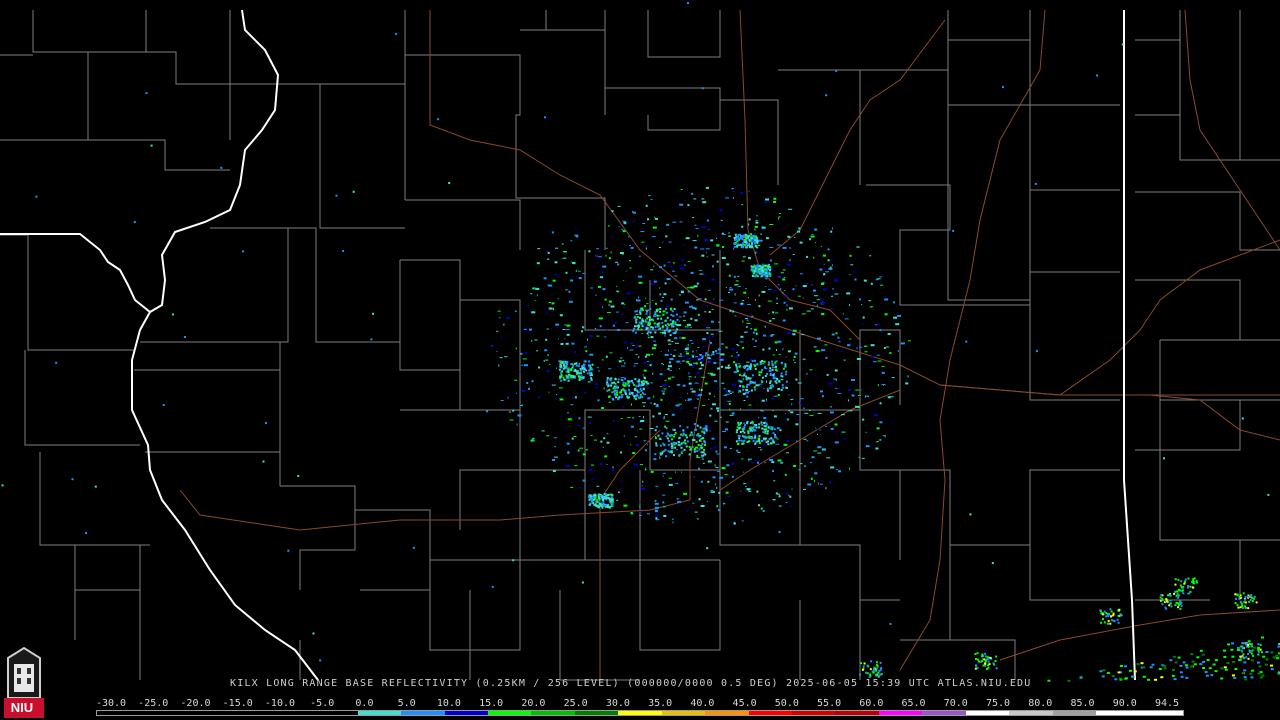 The width and height of the screenshot is (1280, 720). What do you see at coordinates (406, 703) in the screenshot?
I see `scale-label: 5.0` at bounding box center [406, 703].